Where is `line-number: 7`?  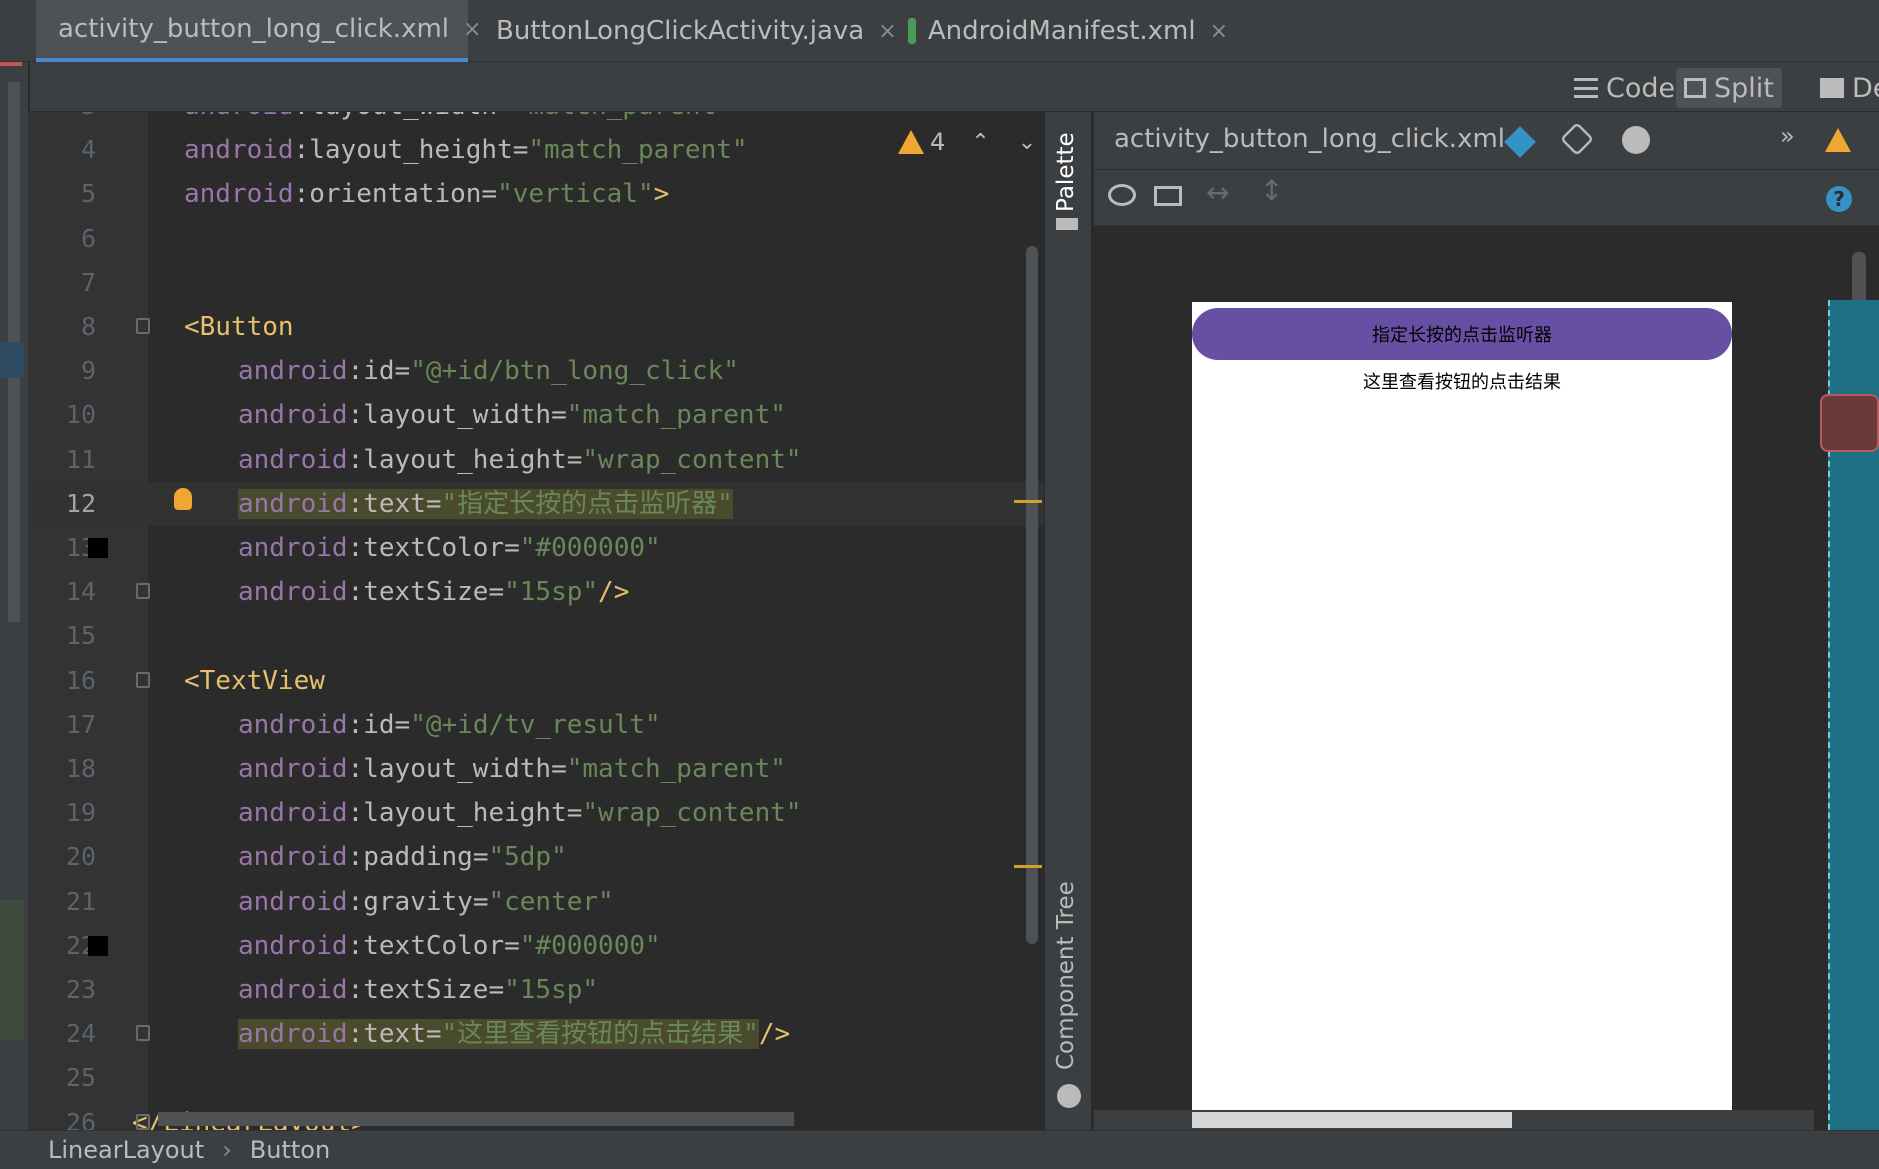 line-number: 7 is located at coordinates (88, 282).